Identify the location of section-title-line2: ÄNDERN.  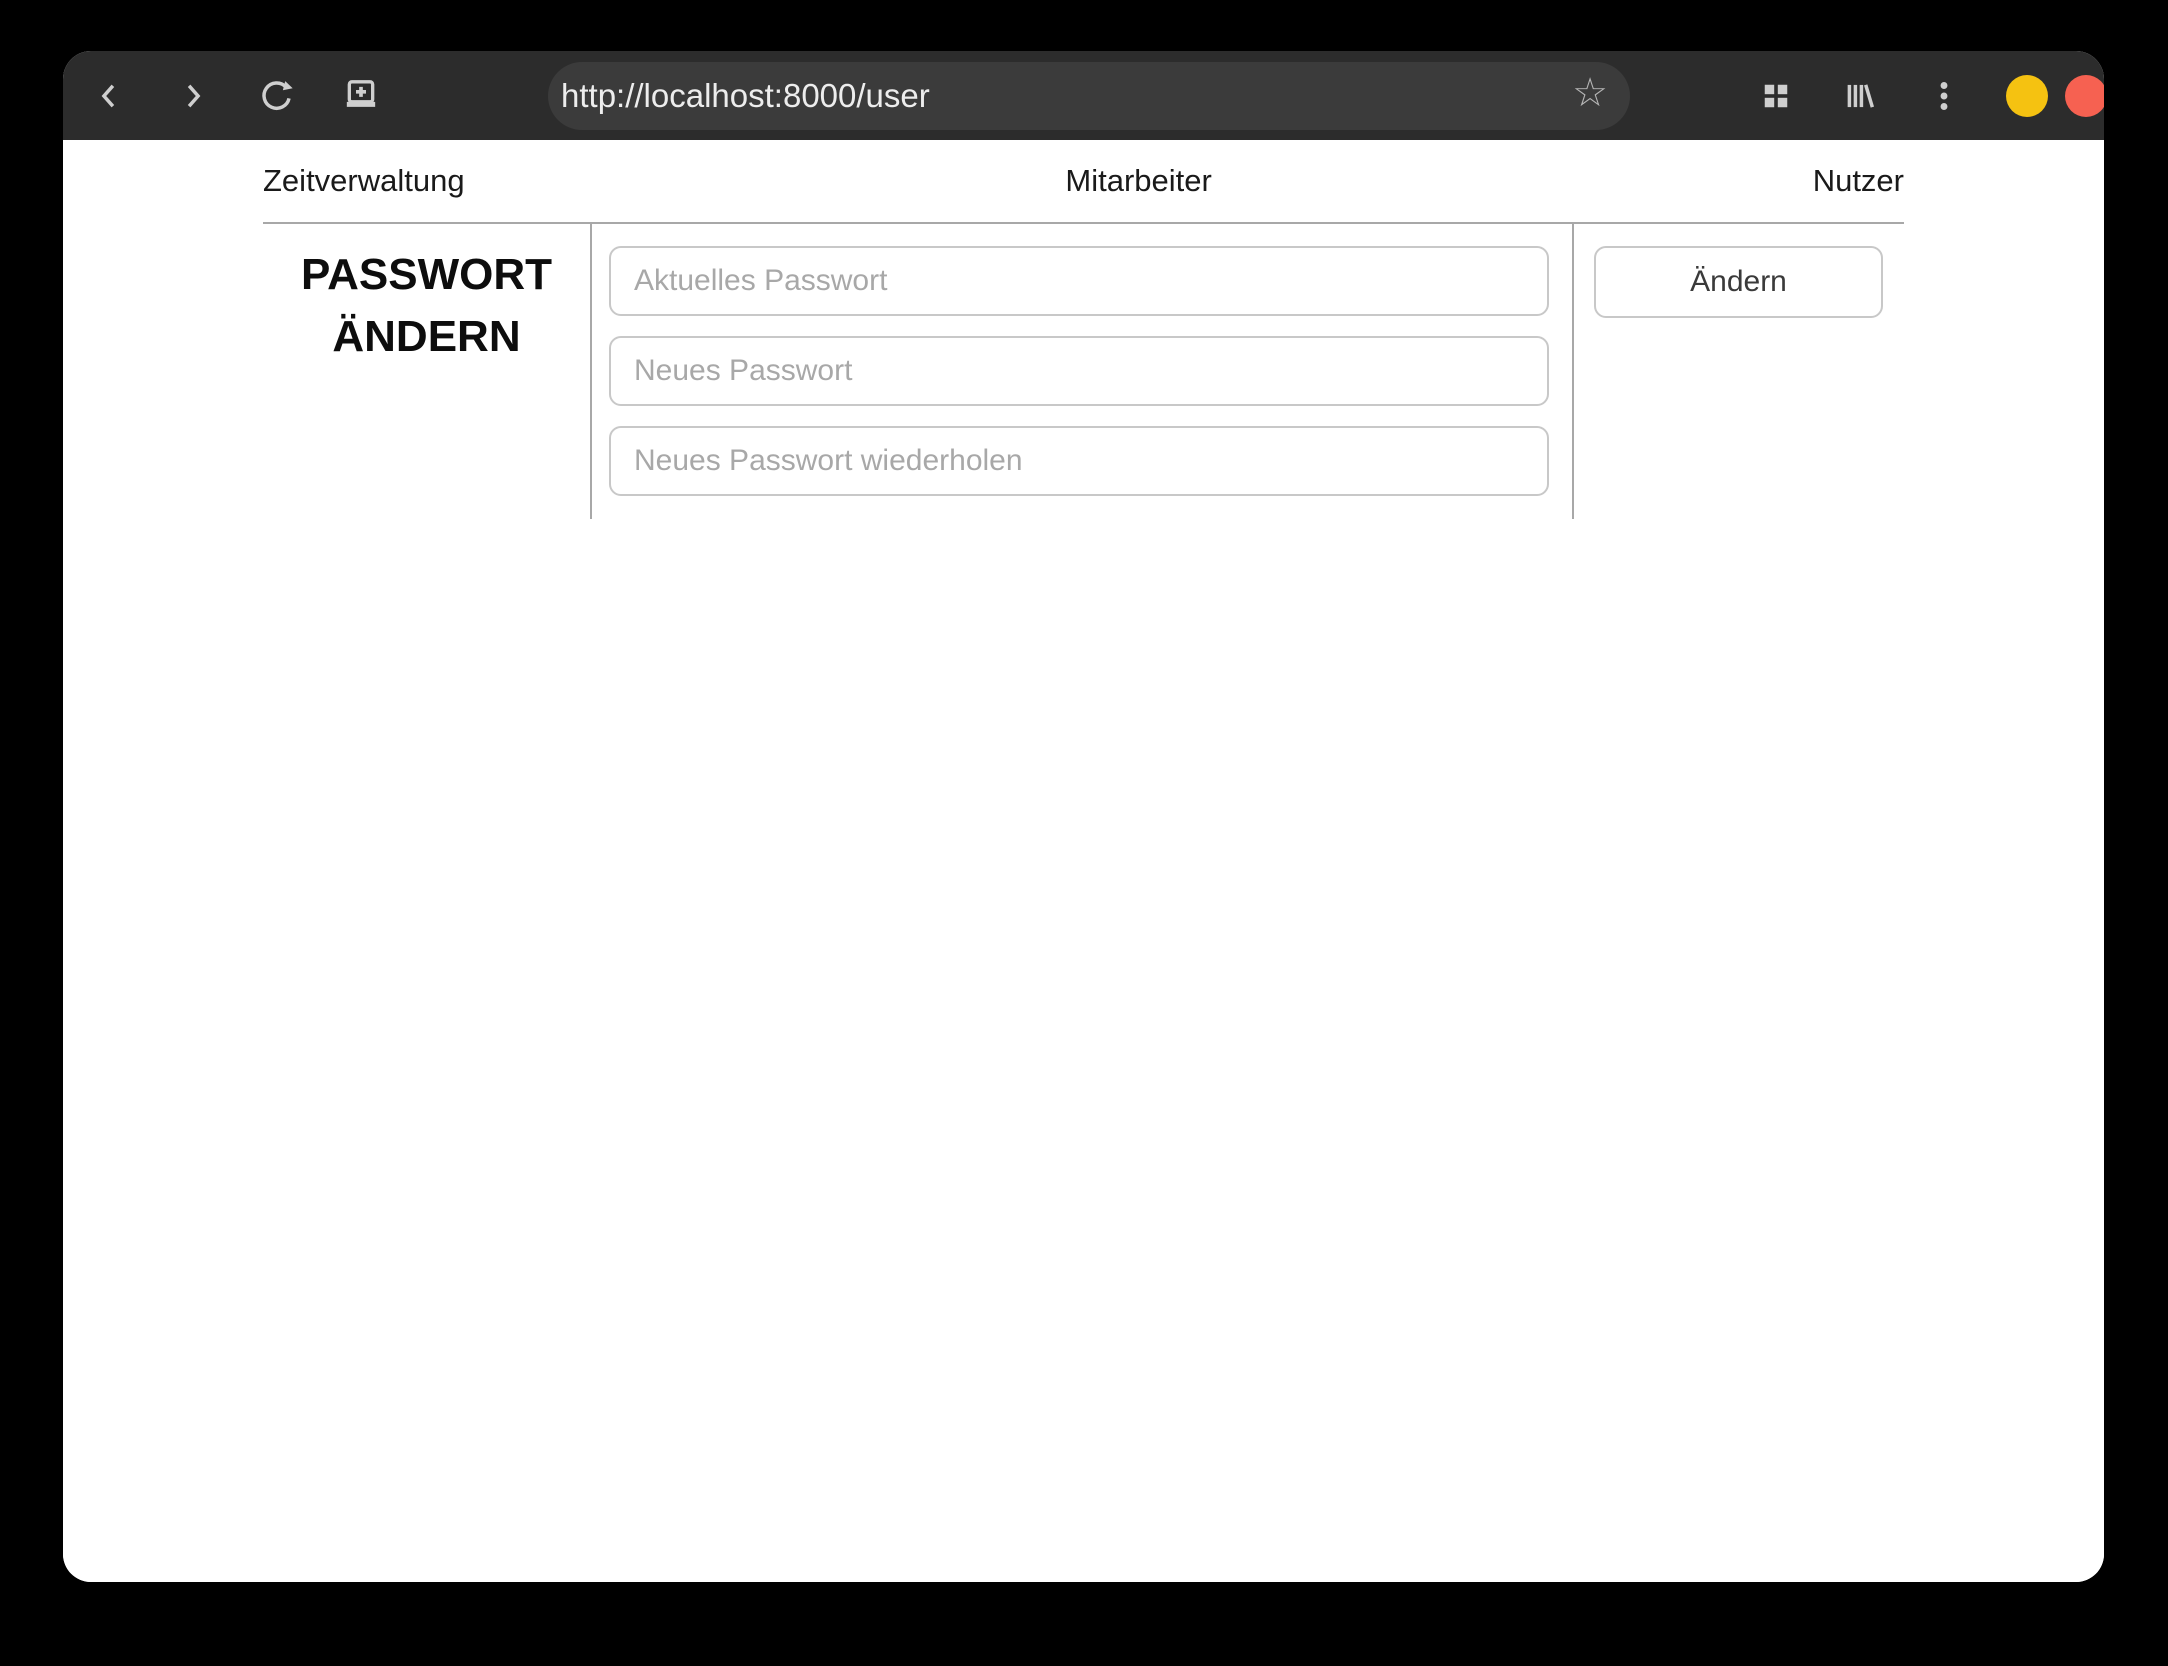
(426, 336).